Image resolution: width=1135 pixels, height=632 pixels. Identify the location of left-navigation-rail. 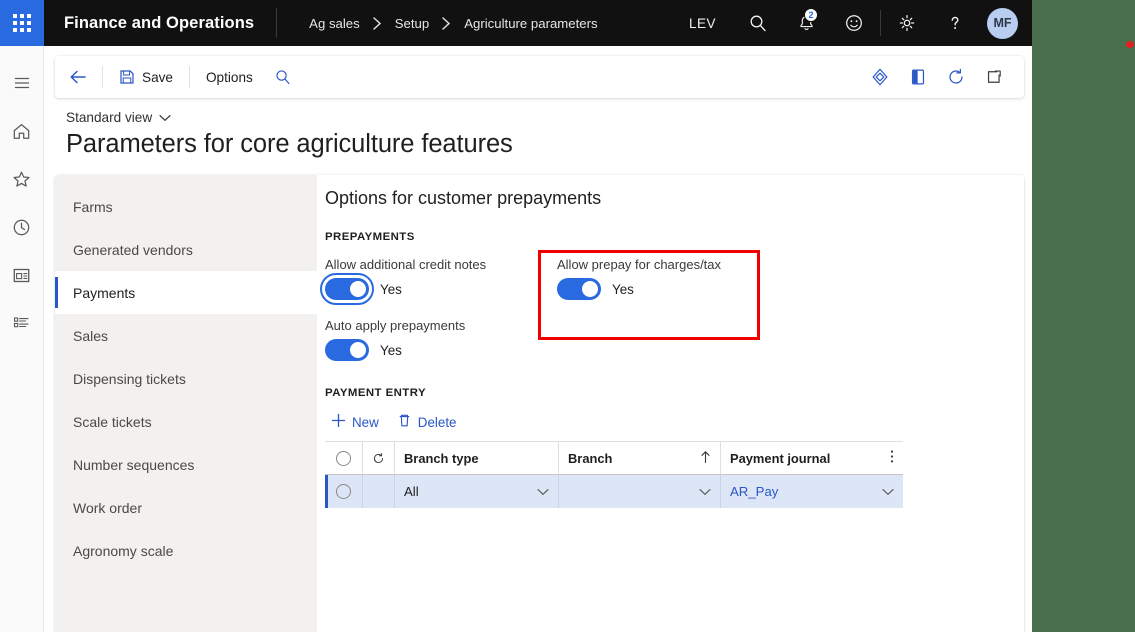
(22, 339).